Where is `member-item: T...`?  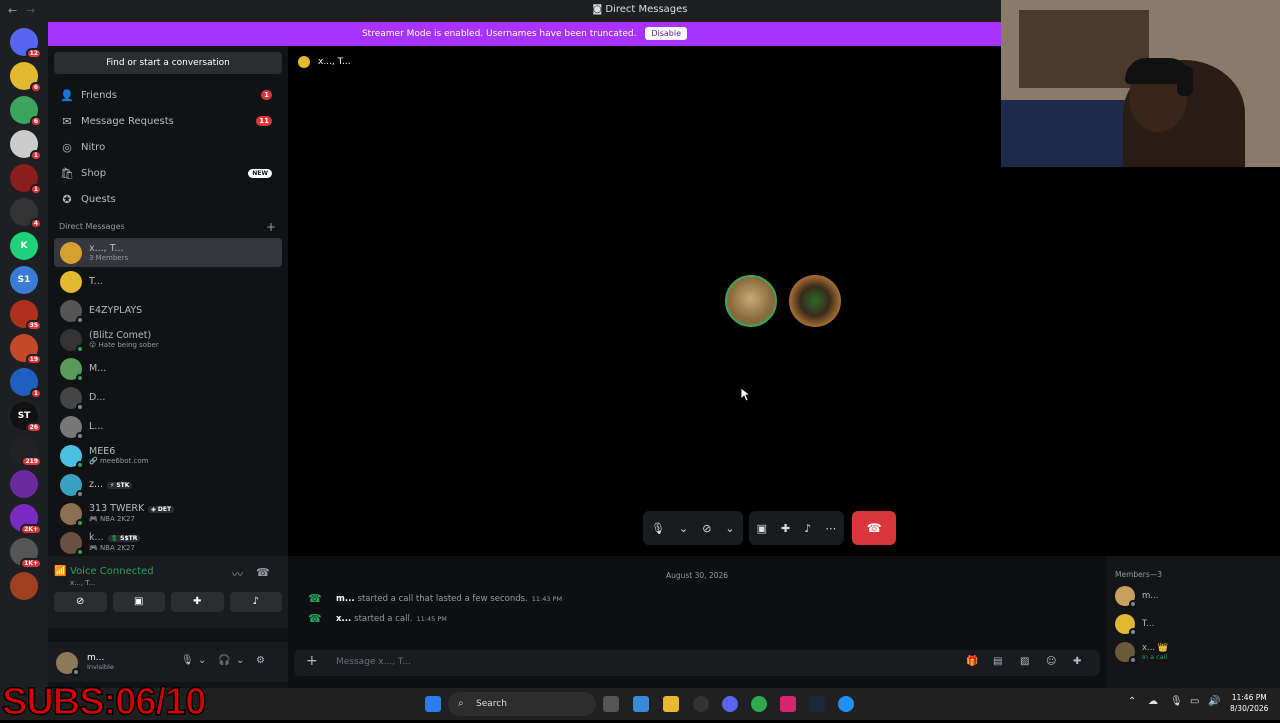
member-item: T... is located at coordinates (1134, 625).